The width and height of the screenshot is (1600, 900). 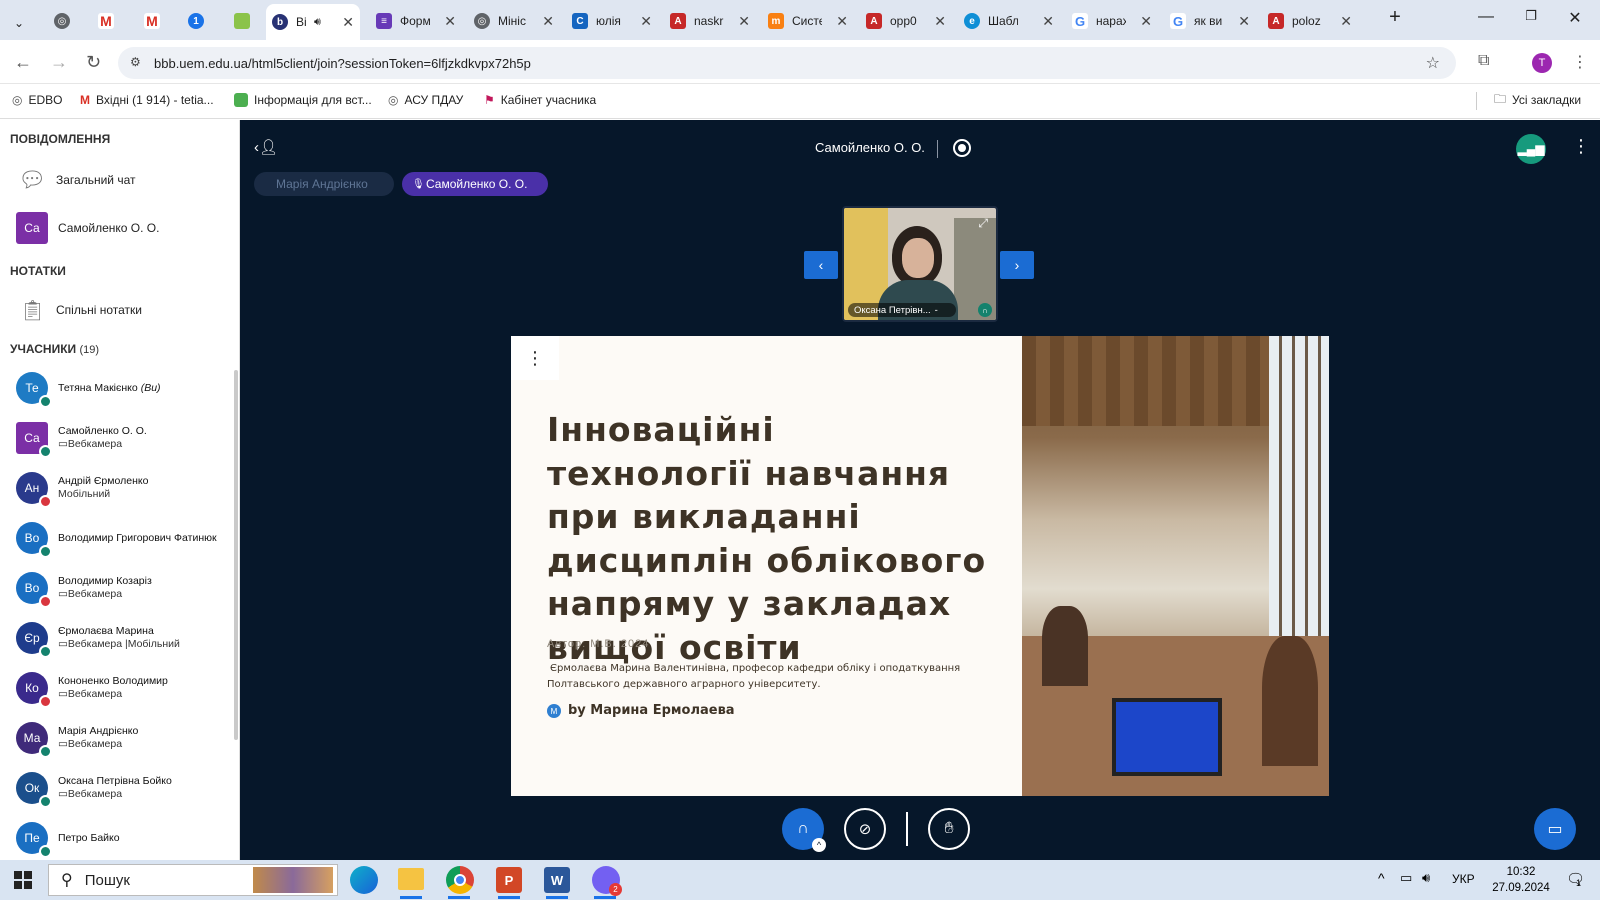 What do you see at coordinates (135, 62) in the screenshot?
I see `site-info-icon: ⚙` at bounding box center [135, 62].